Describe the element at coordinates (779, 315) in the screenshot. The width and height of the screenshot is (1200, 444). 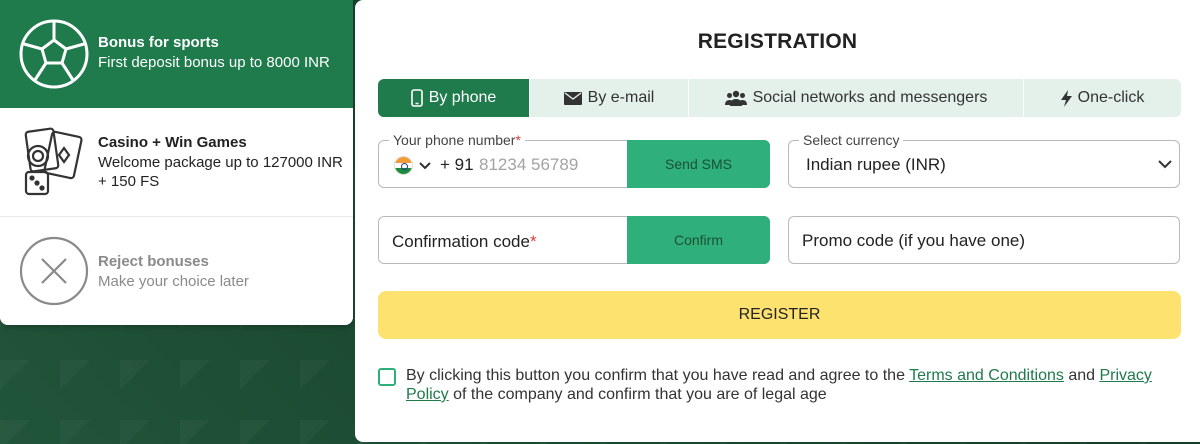
I see `register-button: REGISTER` at that location.